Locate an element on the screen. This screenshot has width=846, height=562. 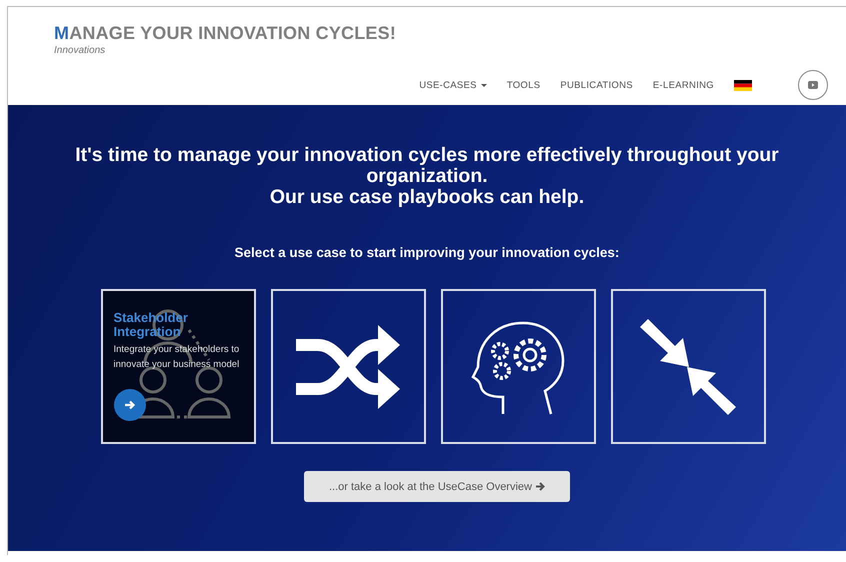
nav-link: TOOLS is located at coordinates (523, 85).